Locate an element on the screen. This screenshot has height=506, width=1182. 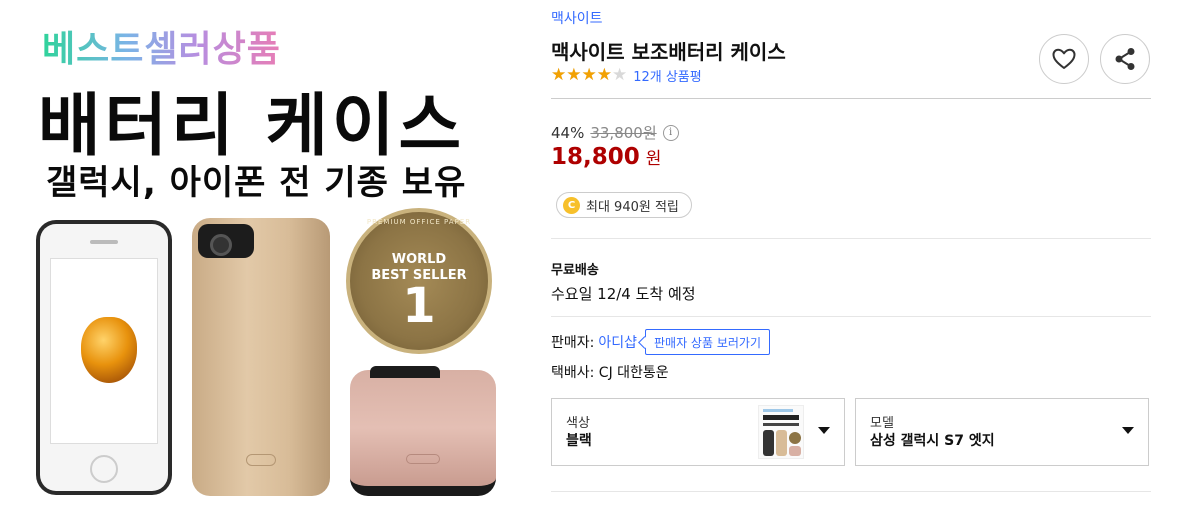
badge-ring-text: PREMIUM OFFICE PAPER is located at coordinates (419, 222).